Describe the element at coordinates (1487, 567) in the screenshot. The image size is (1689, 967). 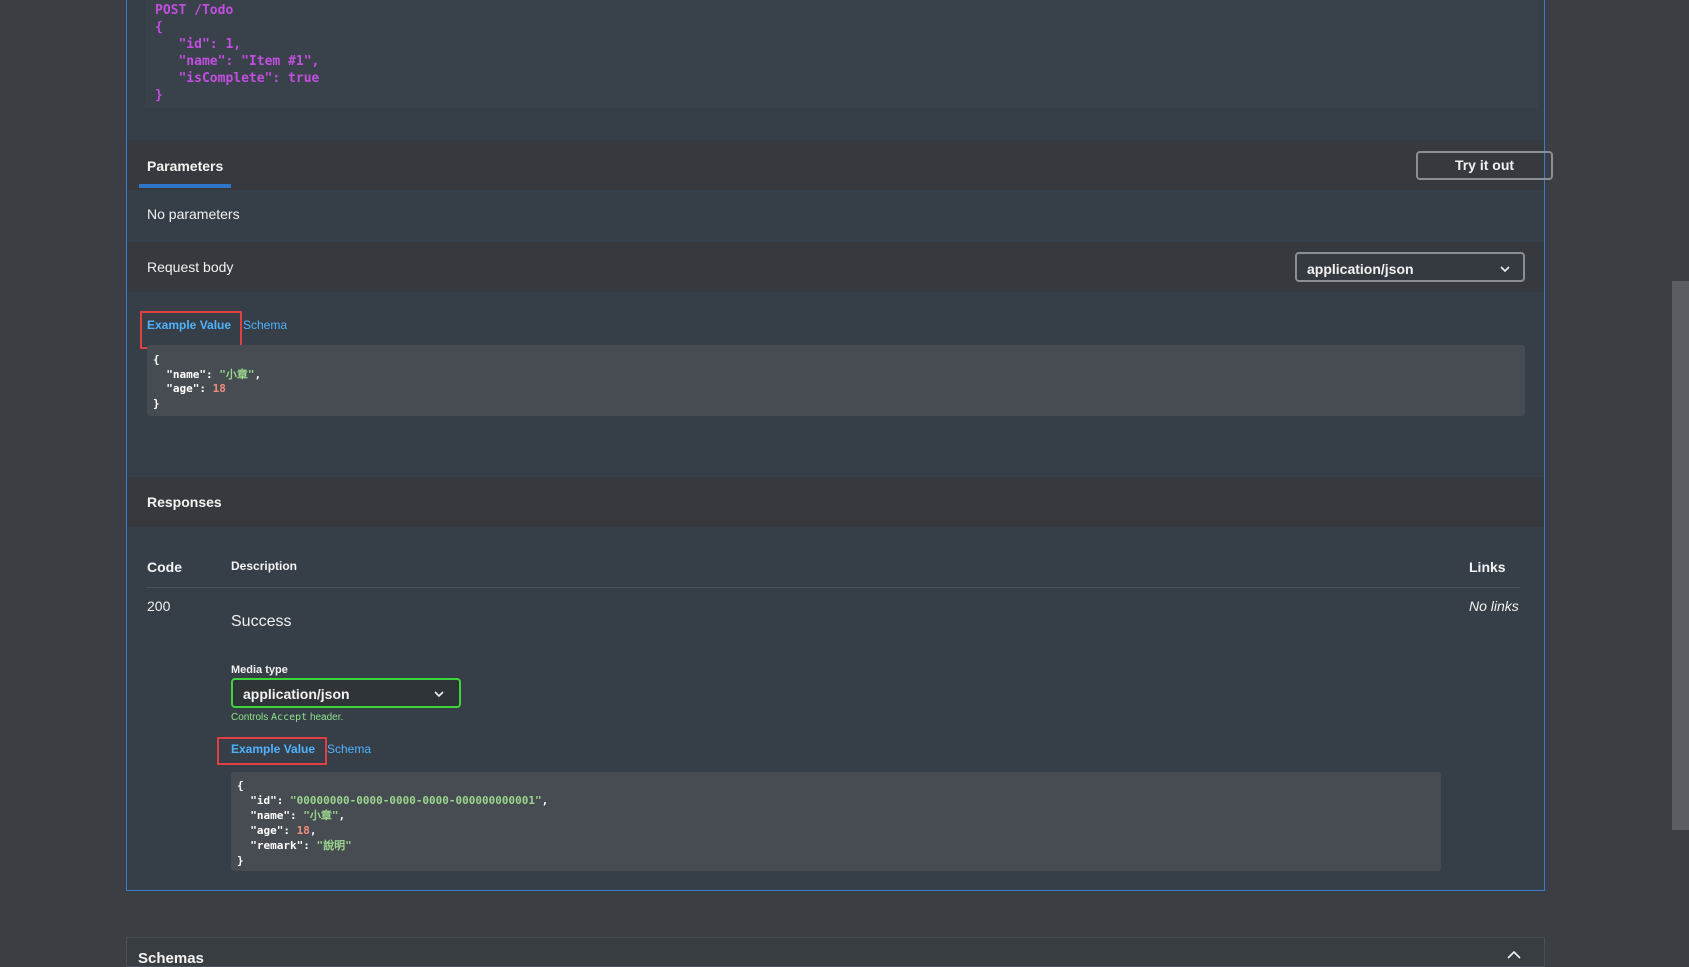
I see `column-links: Links` at that location.